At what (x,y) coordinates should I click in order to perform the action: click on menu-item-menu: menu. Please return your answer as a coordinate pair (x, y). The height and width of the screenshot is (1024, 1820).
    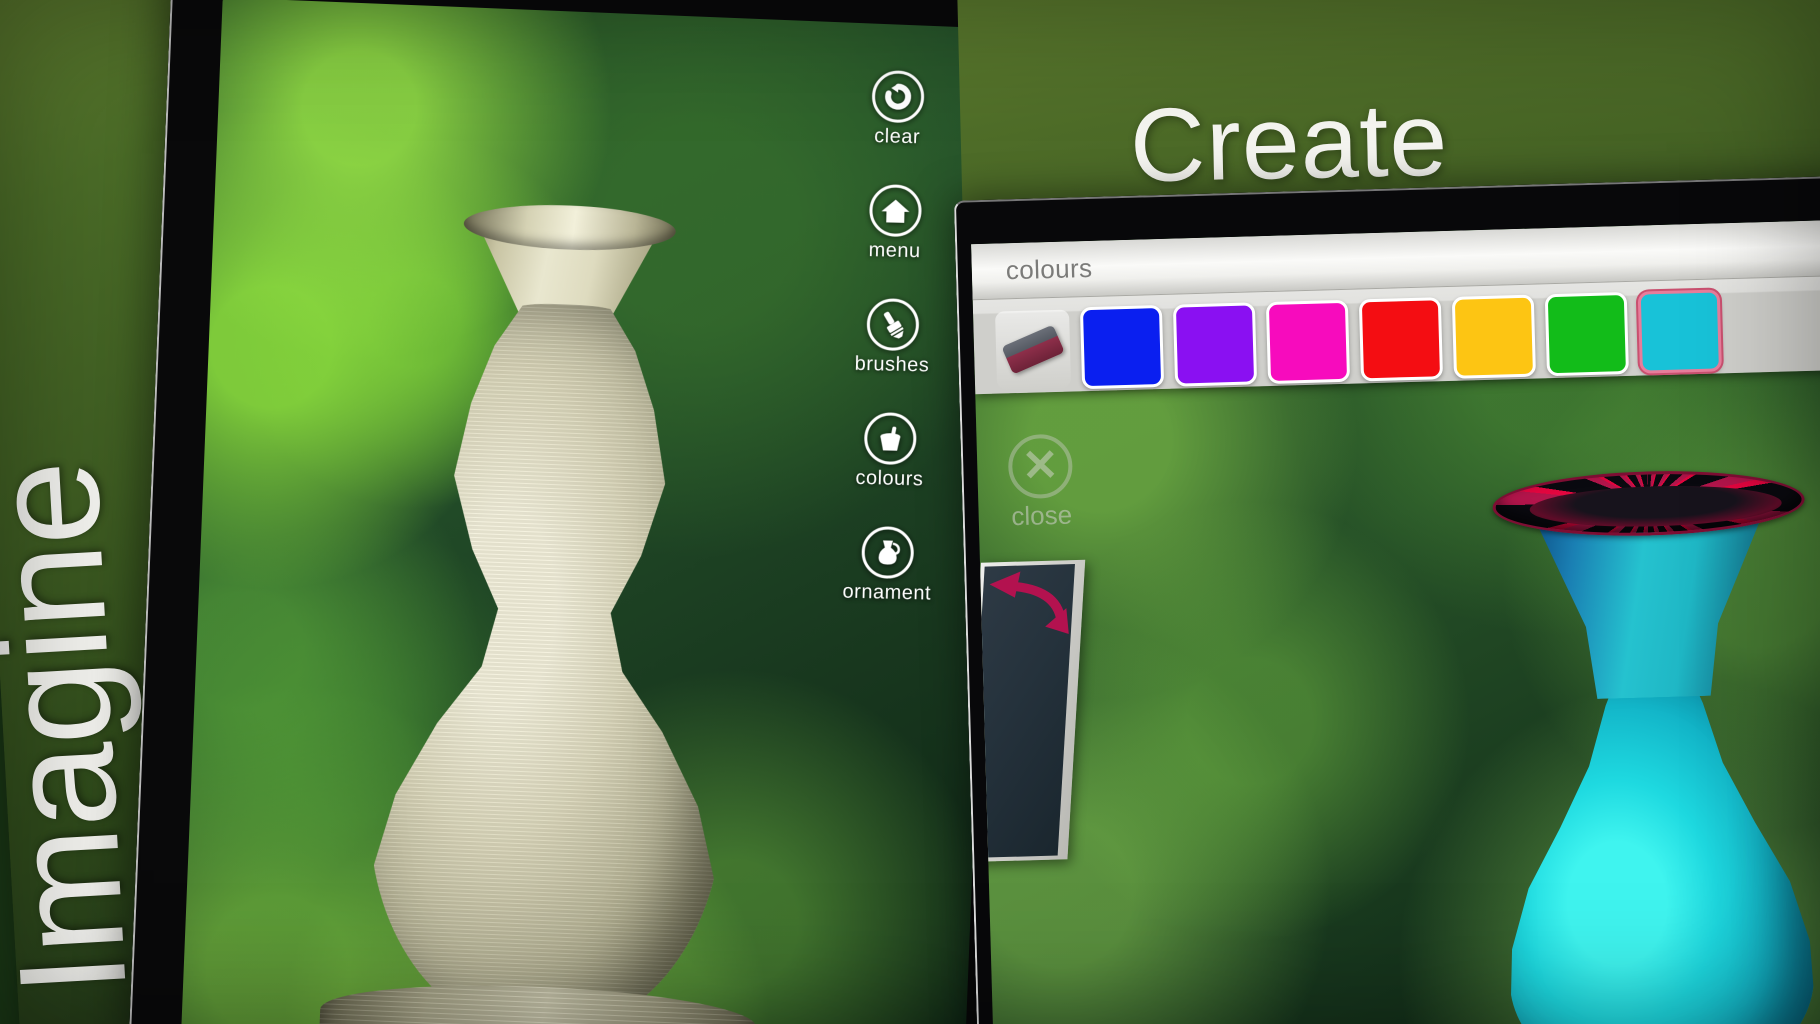
    Looking at the image, I should click on (895, 223).